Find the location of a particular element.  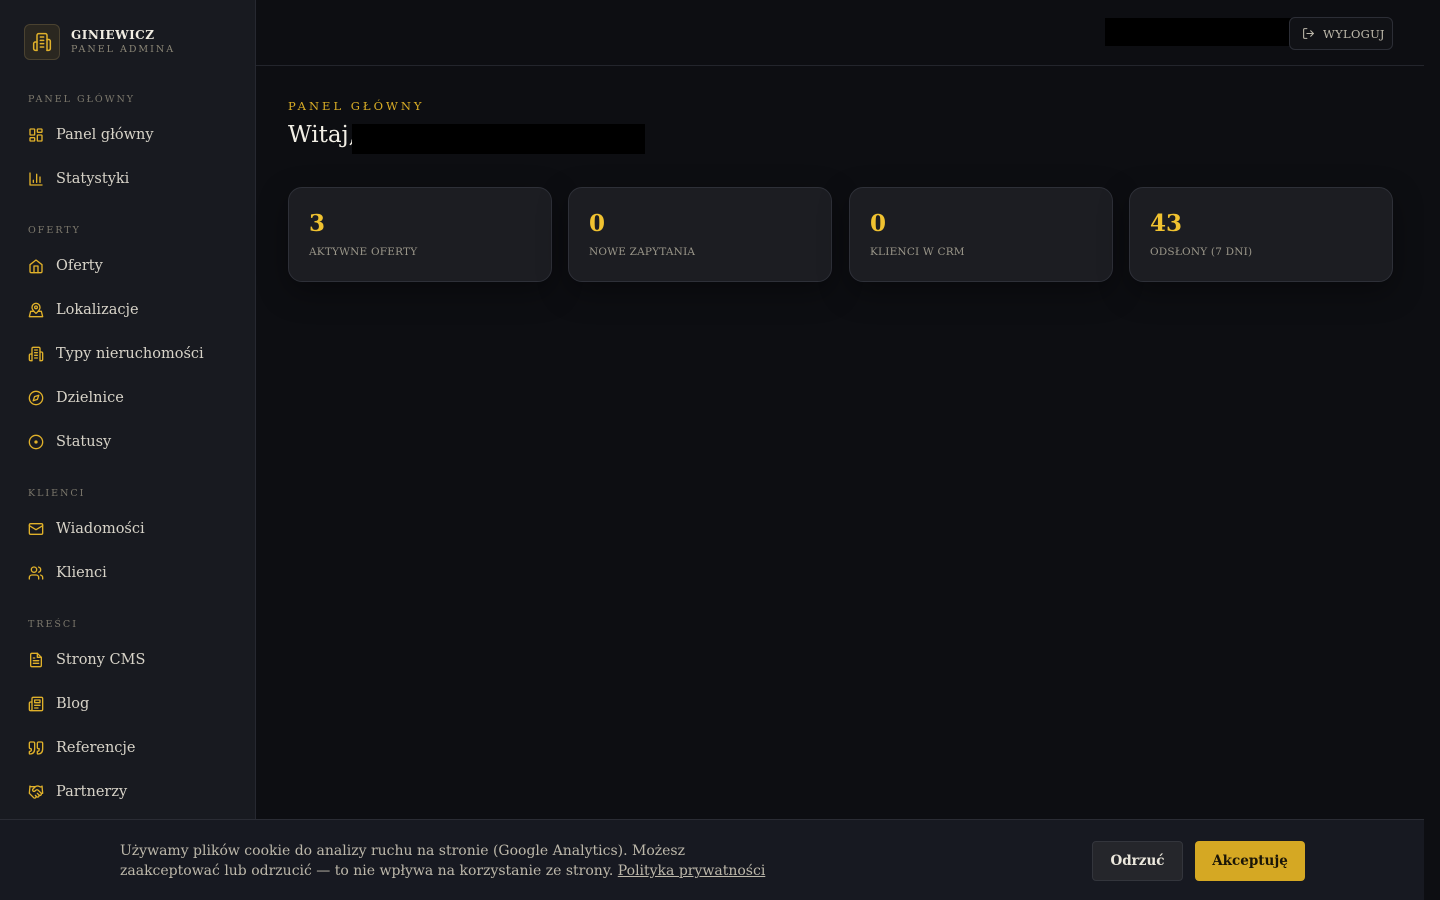

sidebar-item-oferty: Oferty is located at coordinates (128, 266).